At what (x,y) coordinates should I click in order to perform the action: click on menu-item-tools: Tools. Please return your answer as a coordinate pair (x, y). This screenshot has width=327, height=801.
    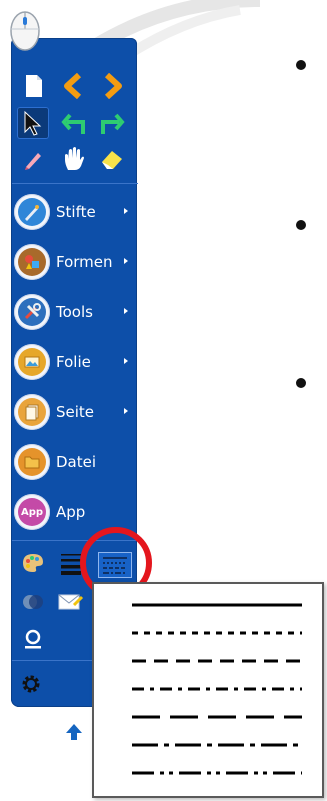
    Looking at the image, I should click on (75, 312).